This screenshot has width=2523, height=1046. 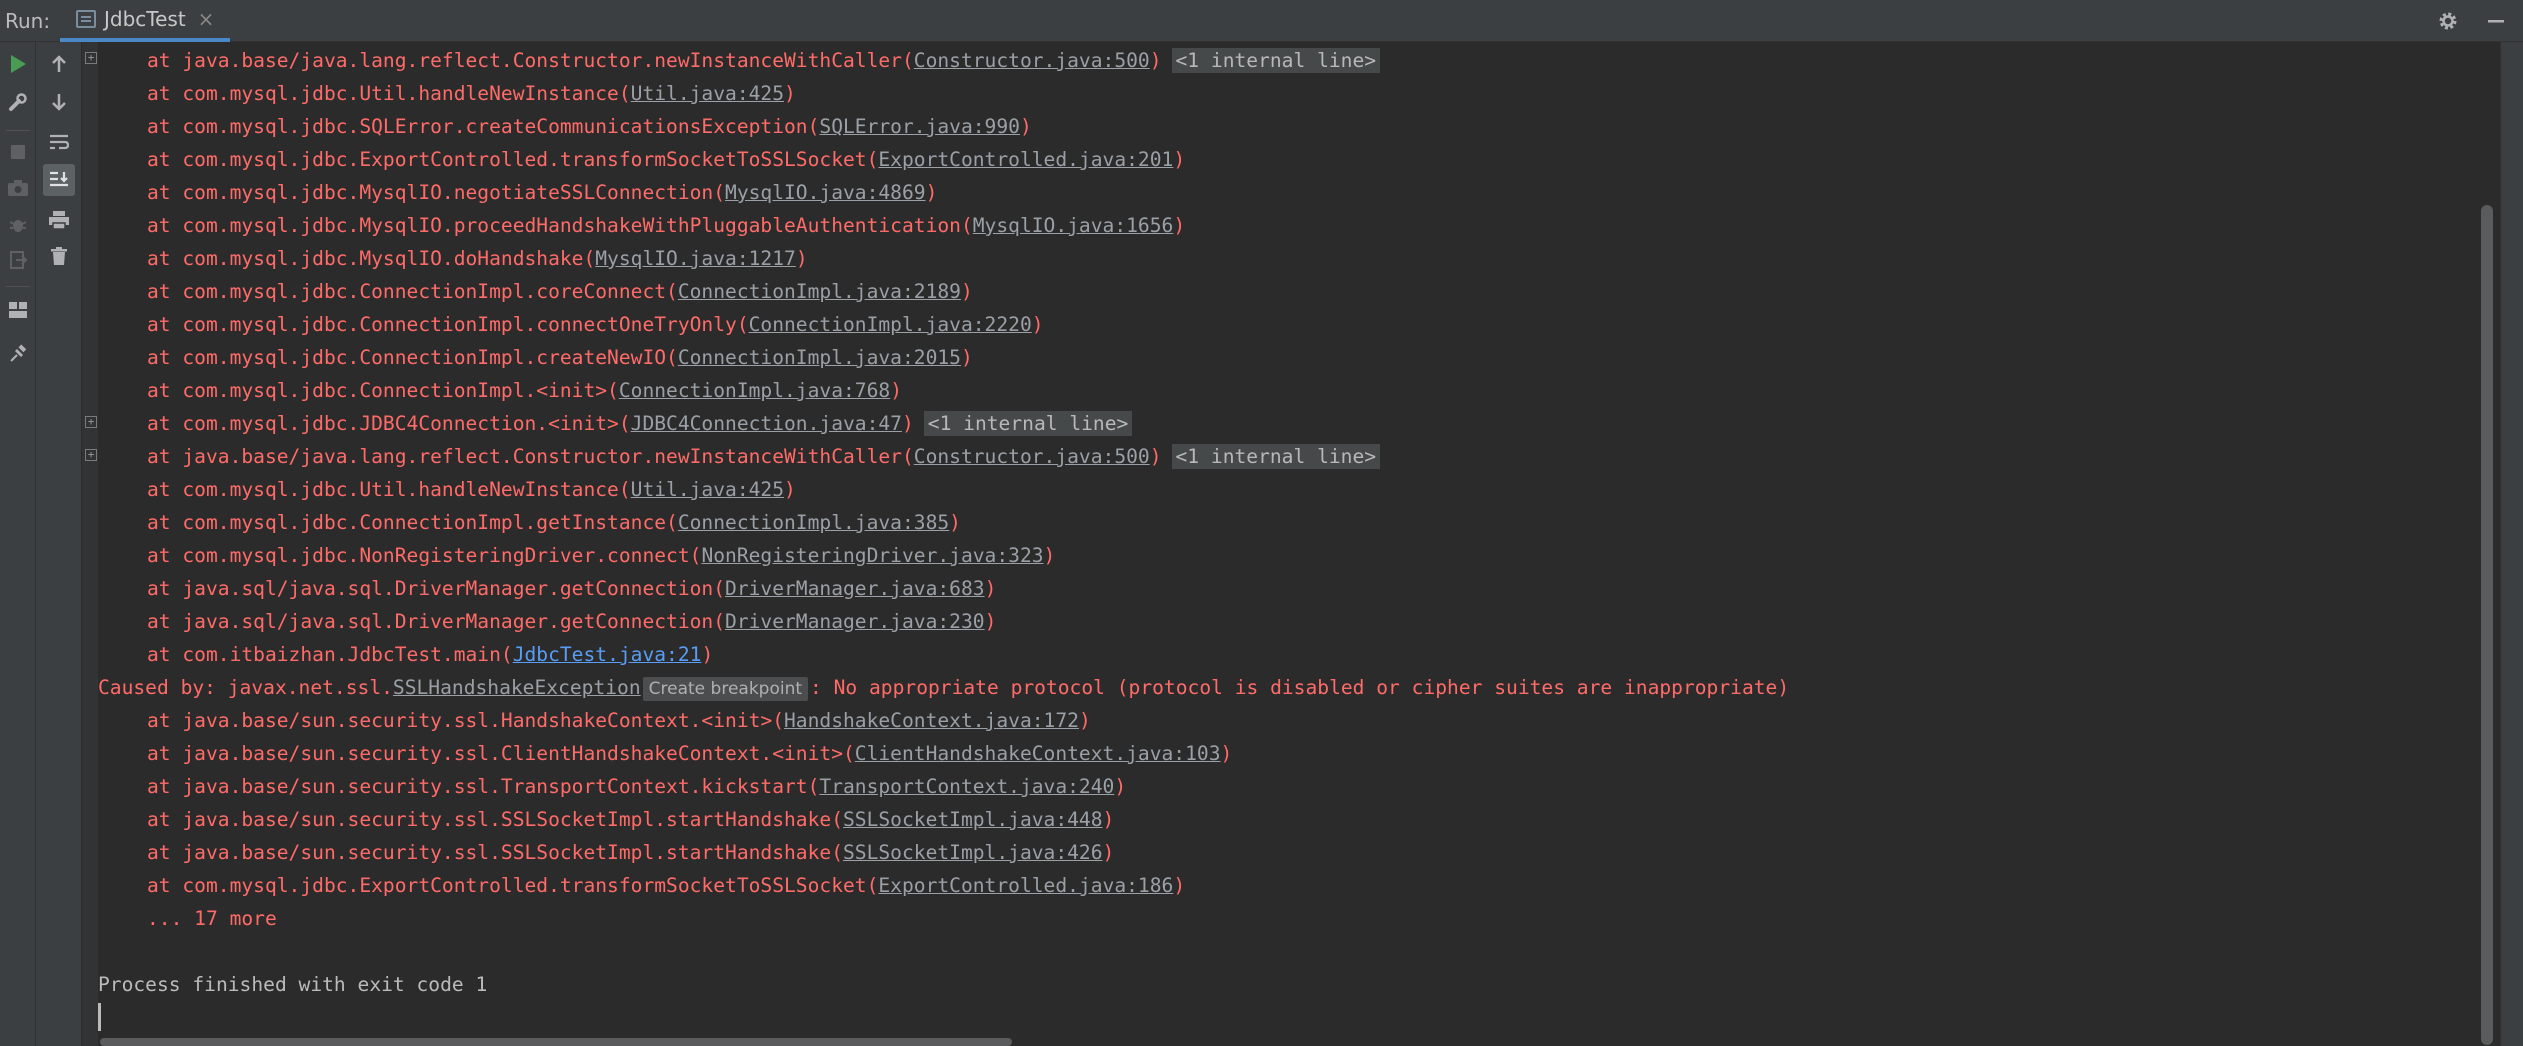 I want to click on source-link: NonRegisteringDriver.java:323, so click(x=872, y=555).